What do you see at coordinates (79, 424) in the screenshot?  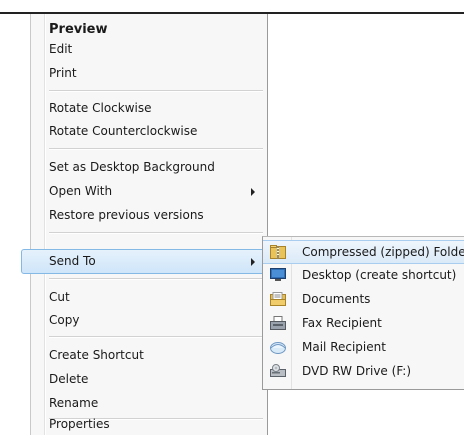 I see `menu-item-label: Properties` at bounding box center [79, 424].